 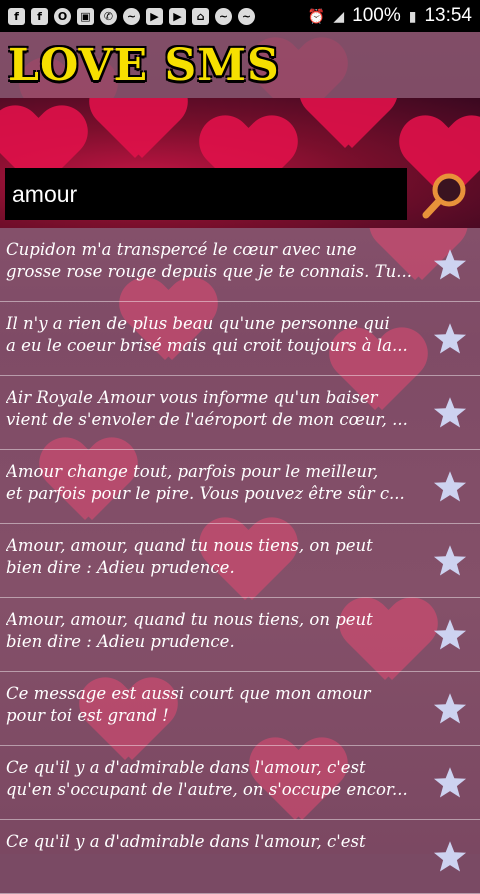 What do you see at coordinates (85, 16) in the screenshot?
I see `gallery-icon: ▣` at bounding box center [85, 16].